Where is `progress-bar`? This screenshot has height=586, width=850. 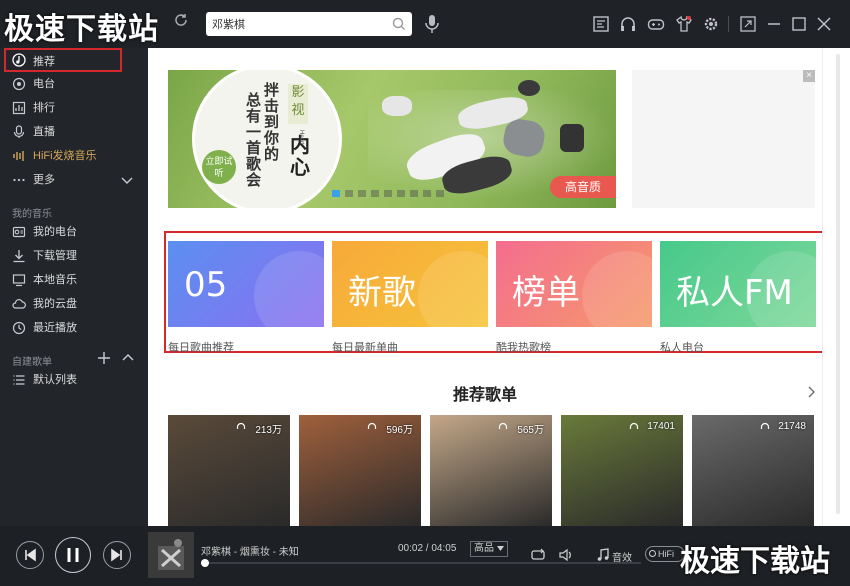
progress-bar is located at coordinates (421, 563).